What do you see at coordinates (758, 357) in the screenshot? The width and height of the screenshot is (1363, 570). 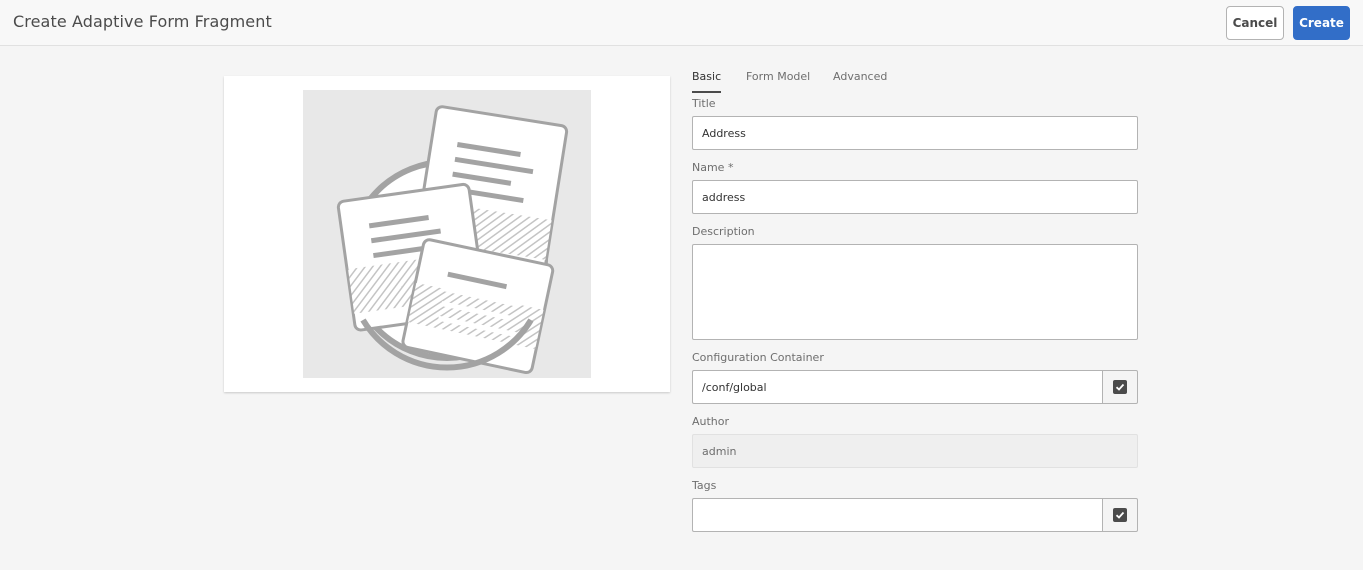 I see `configuration-container-label: Configuration Container` at bounding box center [758, 357].